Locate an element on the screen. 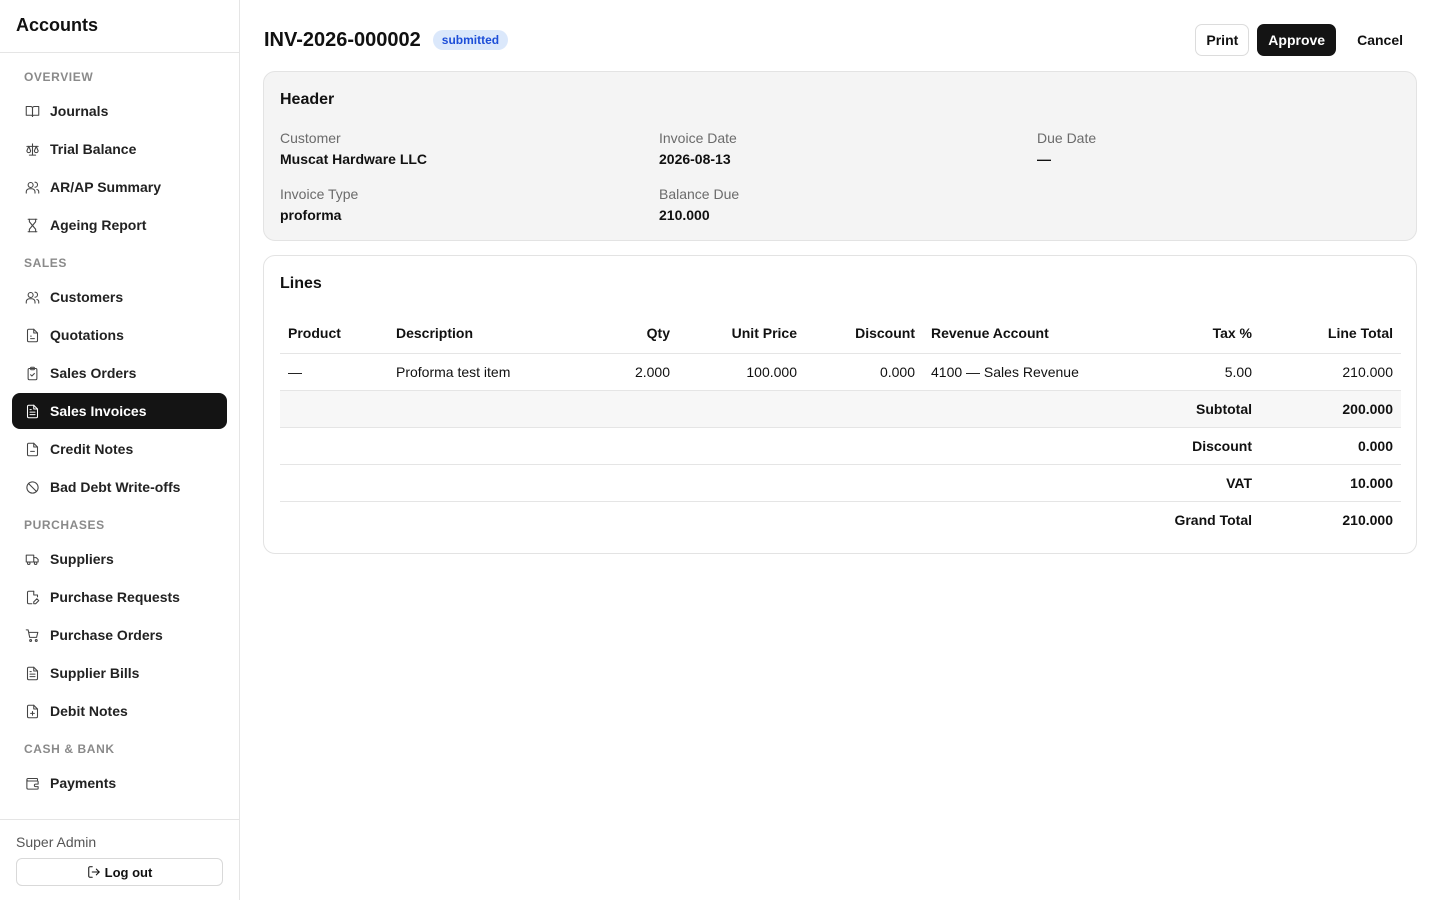  cell-tax: 5.00 is located at coordinates (1209, 372).